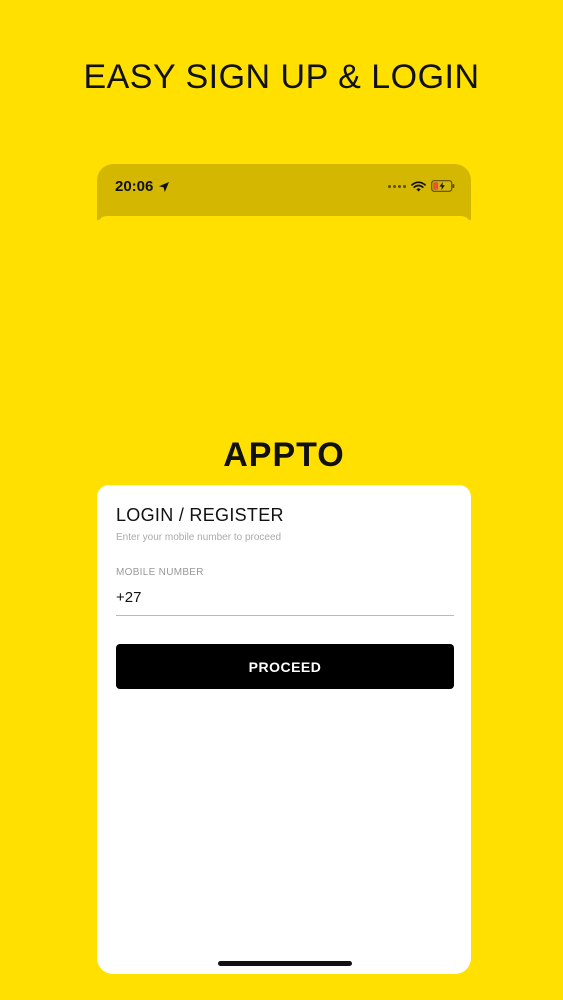  I want to click on signal-dots-icon, so click(397, 186).